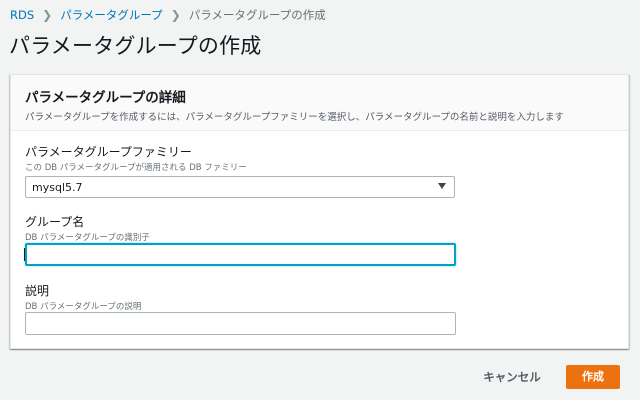 This screenshot has width=640, height=400. I want to click on breadcrumb-parameter-groups-link: パラメータグループ, so click(111, 15).